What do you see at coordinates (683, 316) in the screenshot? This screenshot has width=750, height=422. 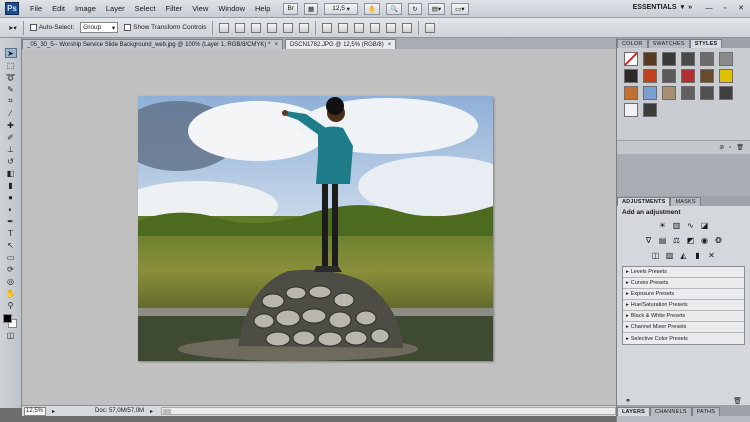 I see `preset-black-white: ▸ Black & White Presets` at bounding box center [683, 316].